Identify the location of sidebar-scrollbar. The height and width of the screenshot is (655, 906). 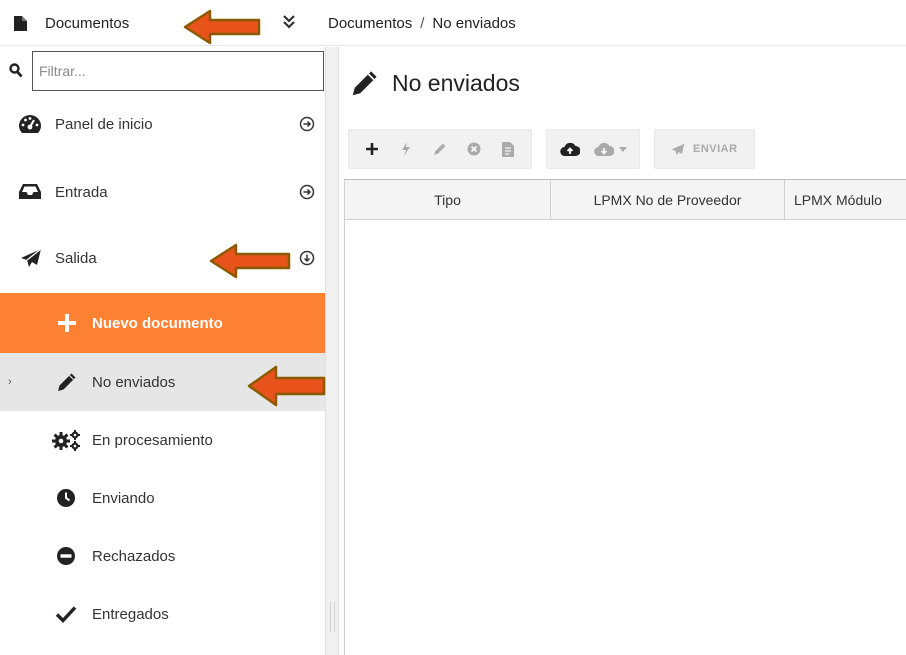
(332, 351).